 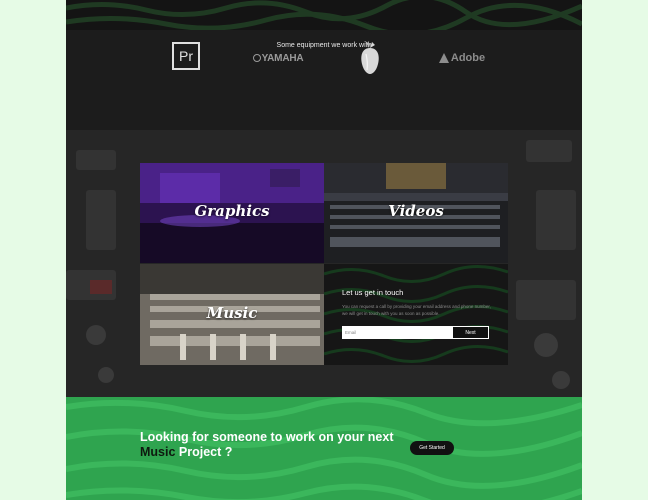 I want to click on music-tile: Music, so click(x=232, y=314).